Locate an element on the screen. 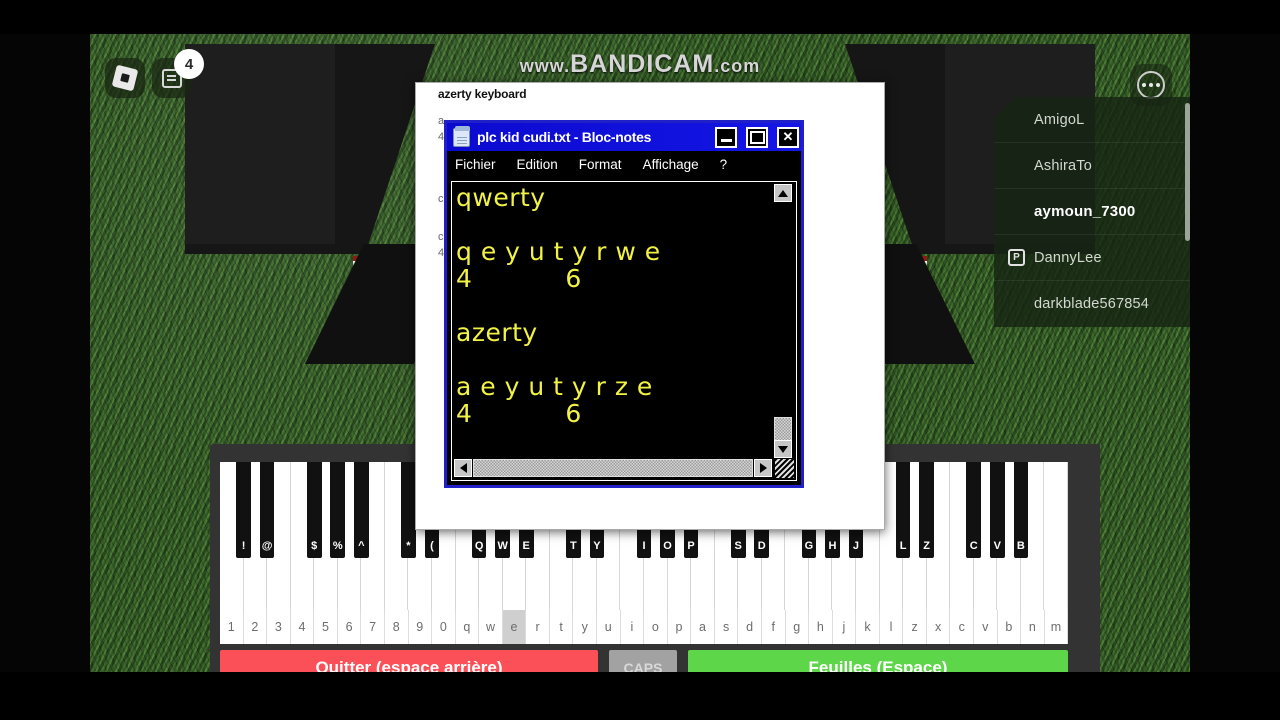 The image size is (1280, 720). keyboard-key-b: b is located at coordinates (1009, 627).